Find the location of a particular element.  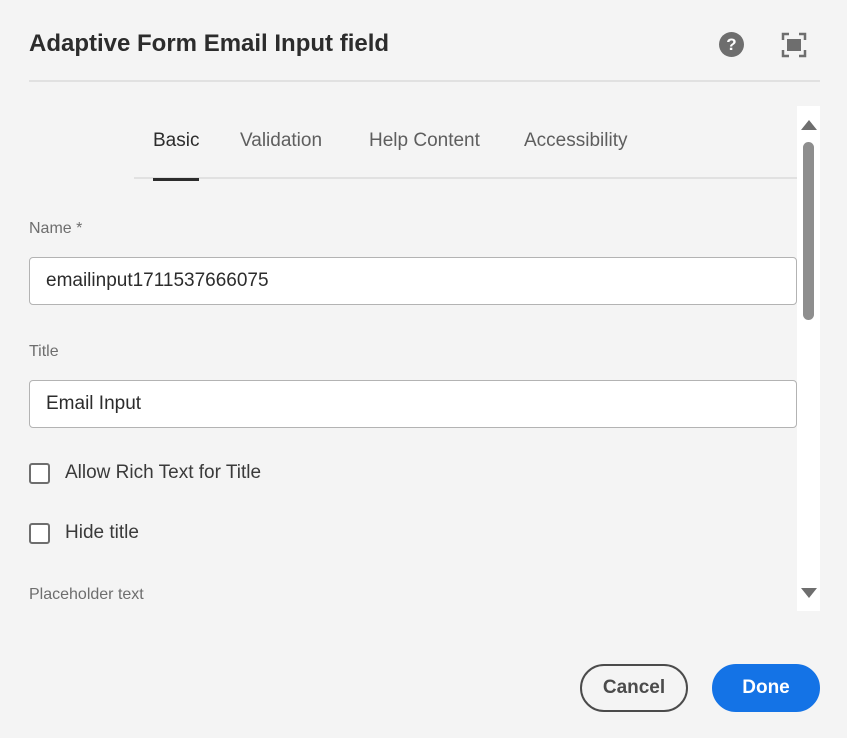

tab-help-content: Help Content is located at coordinates (424, 154).